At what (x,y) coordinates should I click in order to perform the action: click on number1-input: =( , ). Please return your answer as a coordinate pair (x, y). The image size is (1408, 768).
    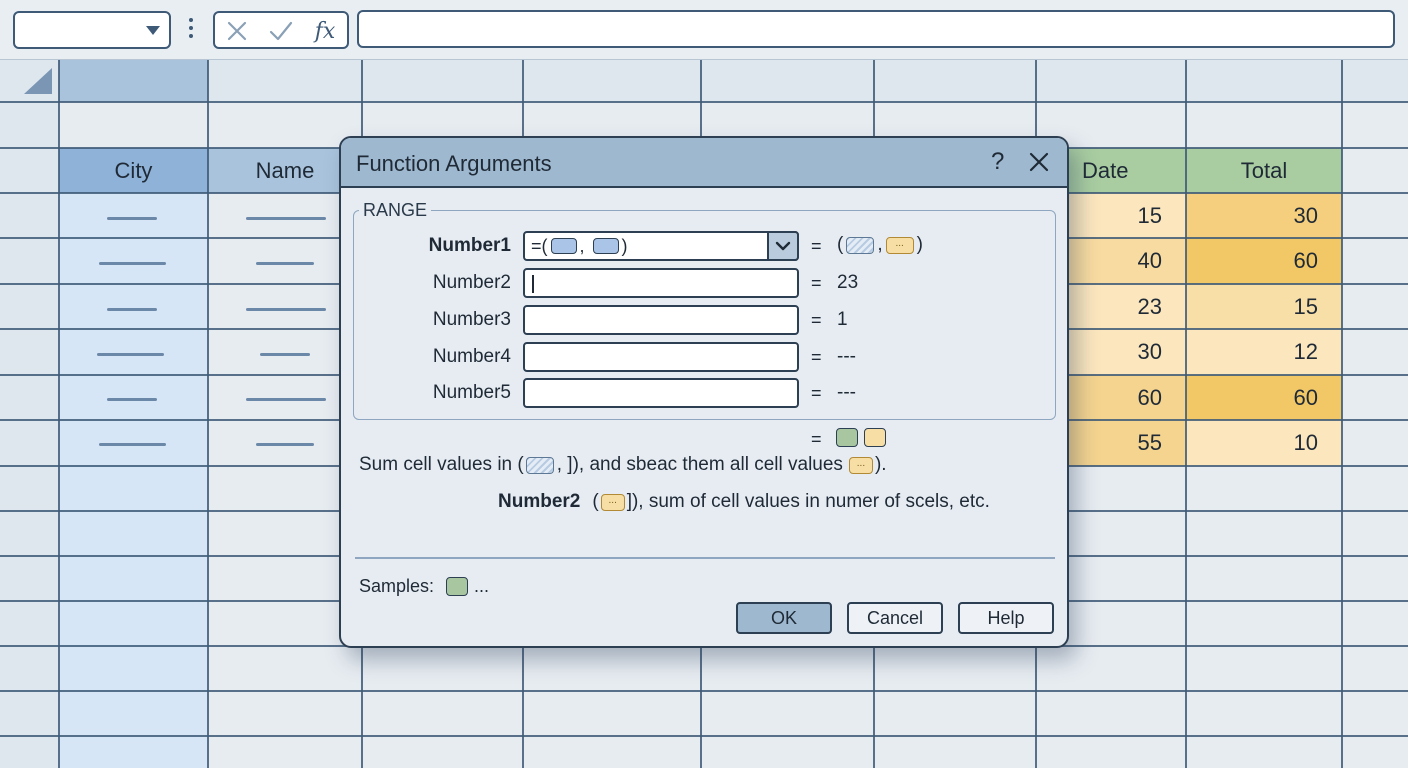
    Looking at the image, I should click on (661, 246).